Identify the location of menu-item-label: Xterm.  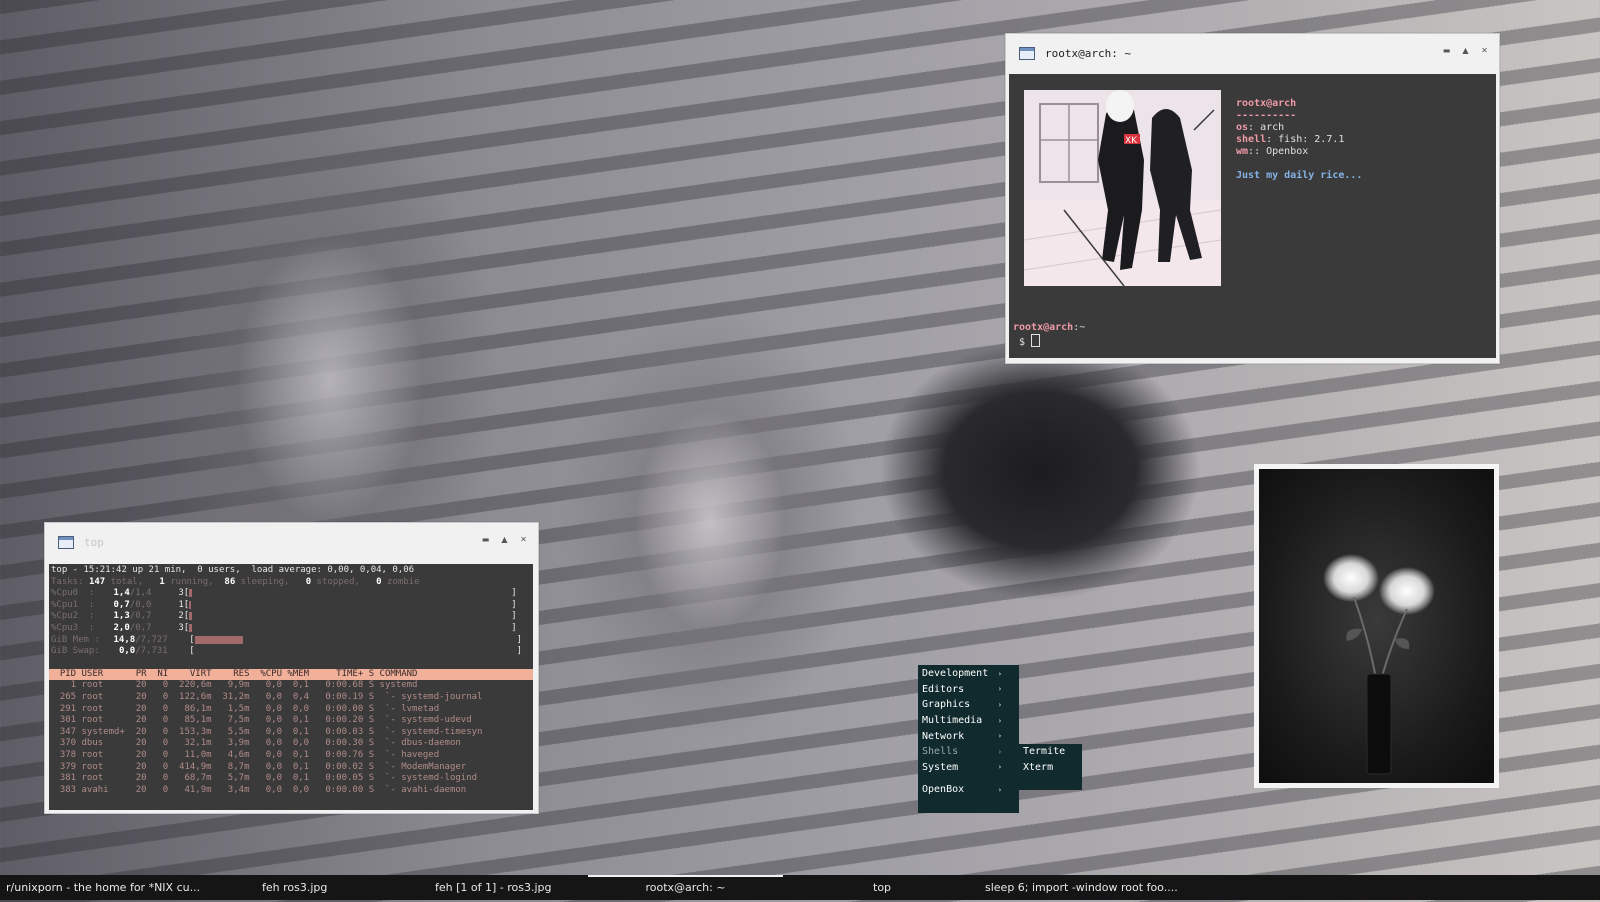
(1038, 767).